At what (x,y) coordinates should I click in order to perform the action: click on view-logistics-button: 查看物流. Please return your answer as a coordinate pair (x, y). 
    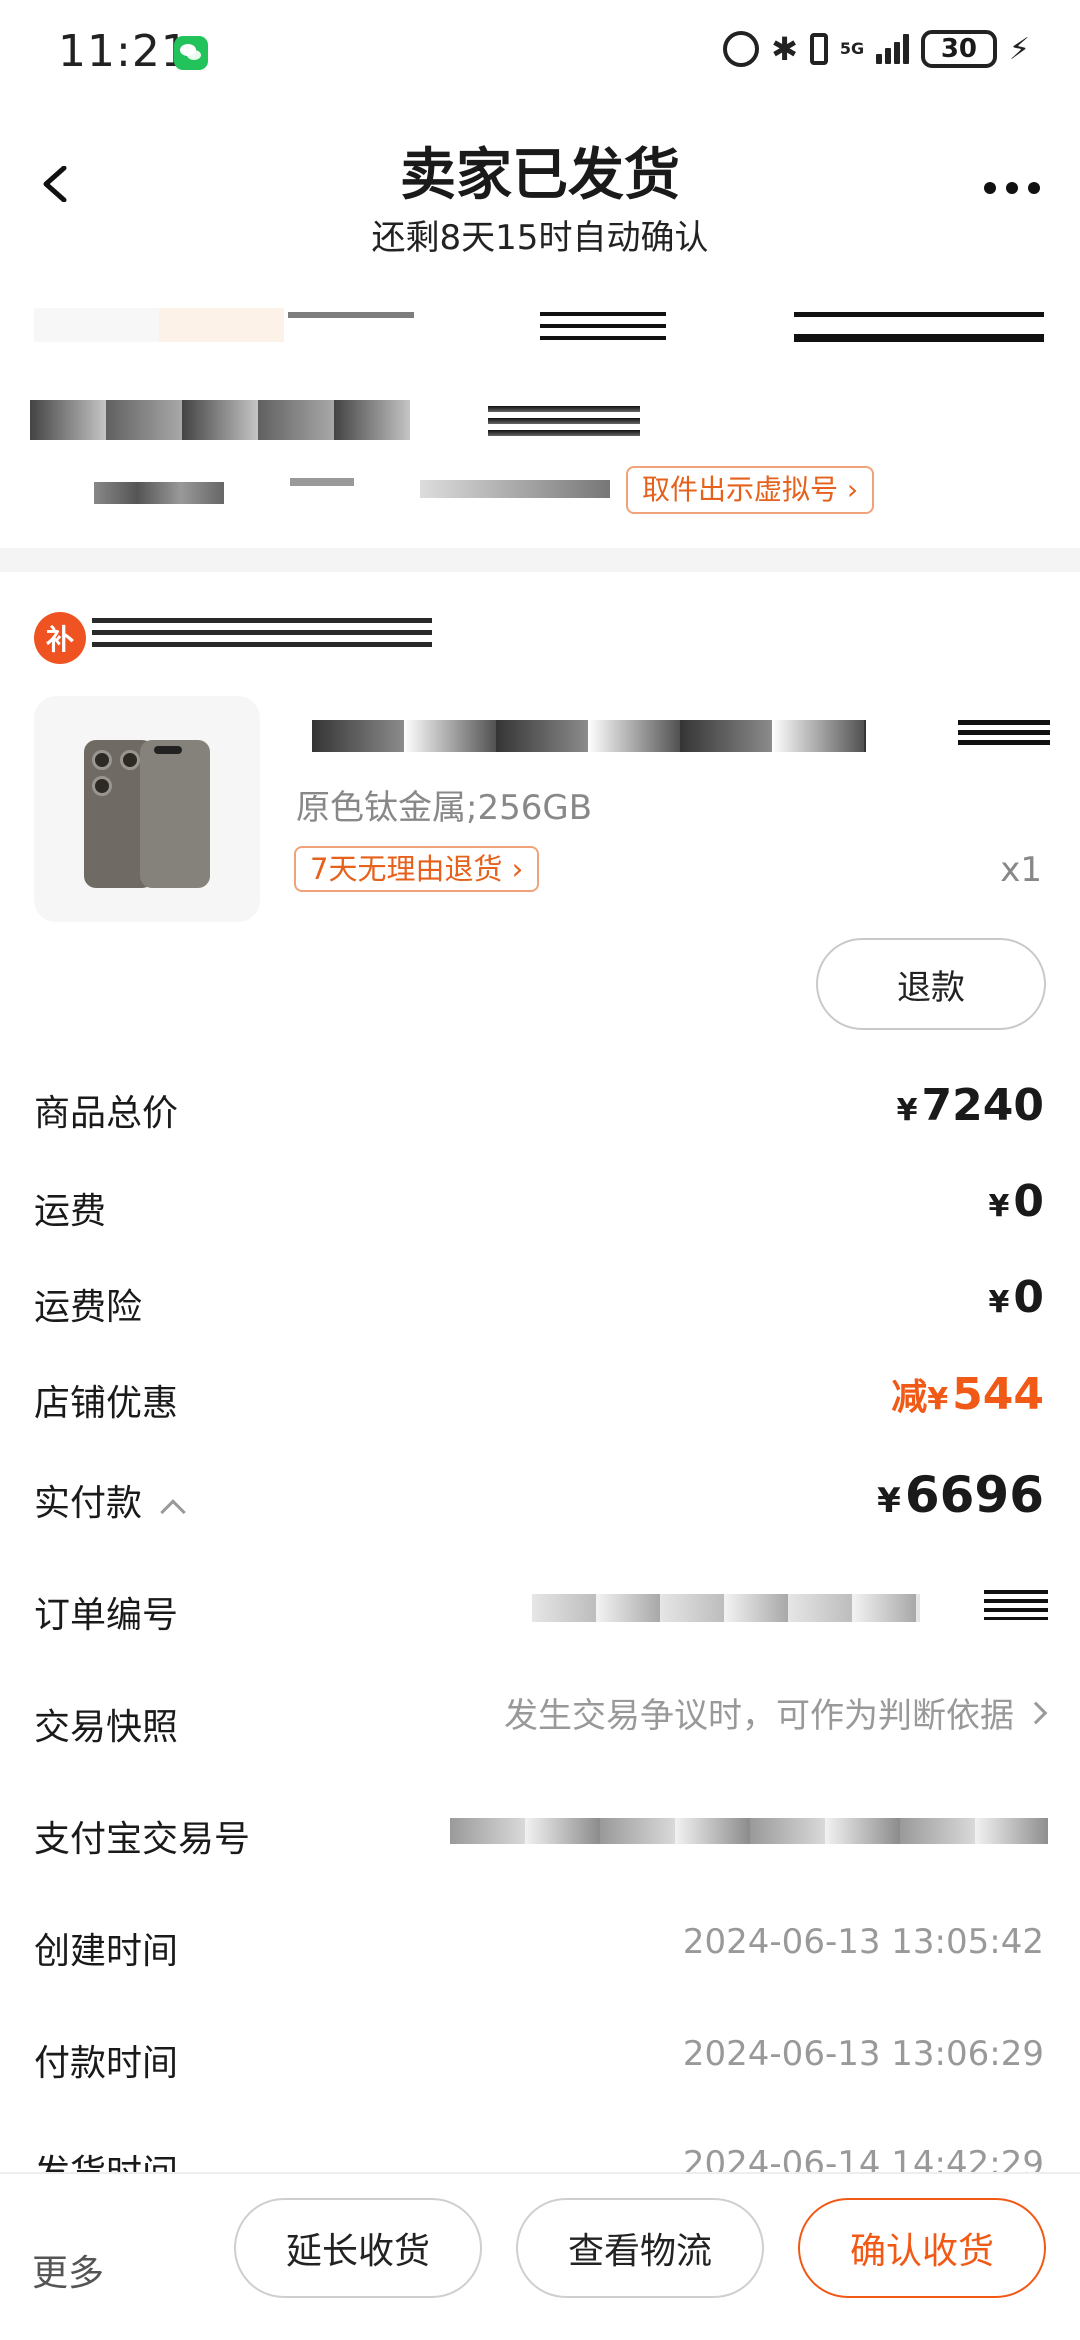
    Looking at the image, I should click on (640, 2248).